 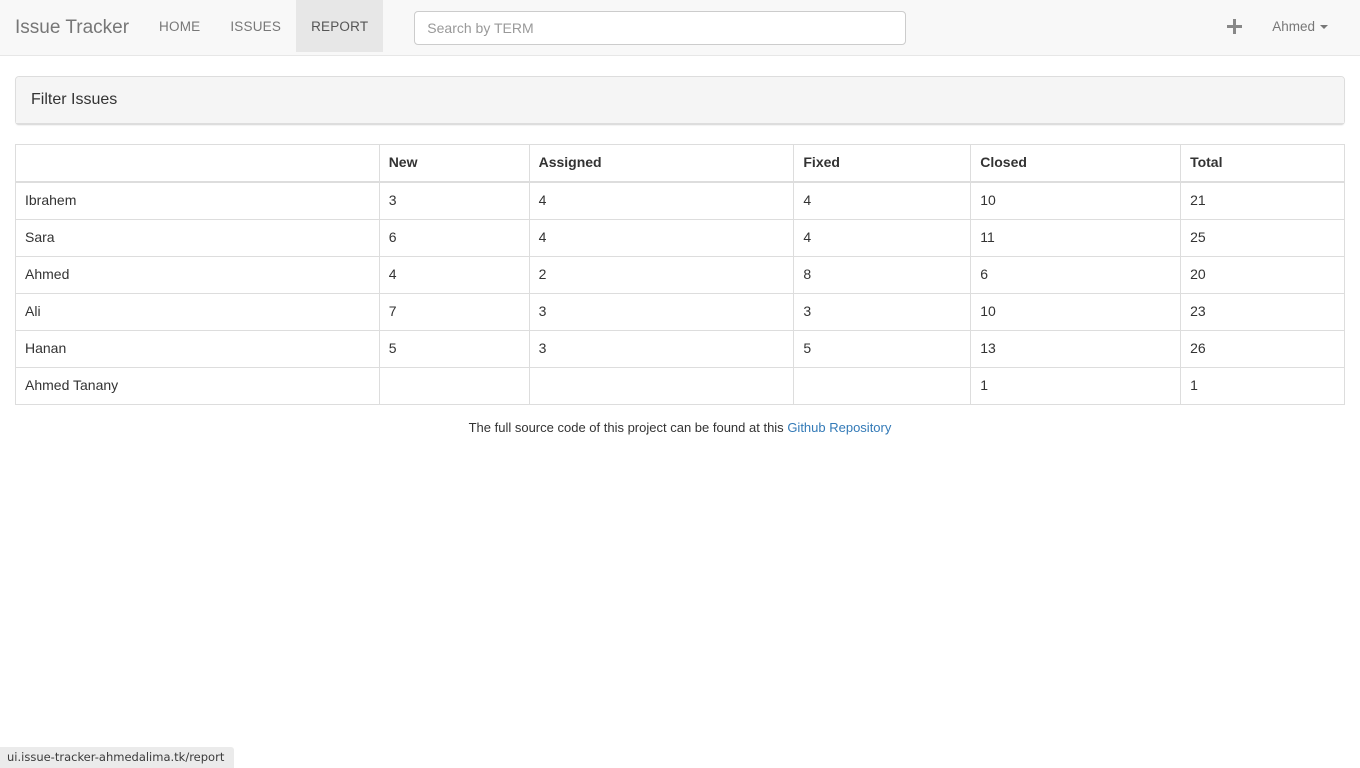 I want to click on nav-item-report: REPORT, so click(x=340, y=26).